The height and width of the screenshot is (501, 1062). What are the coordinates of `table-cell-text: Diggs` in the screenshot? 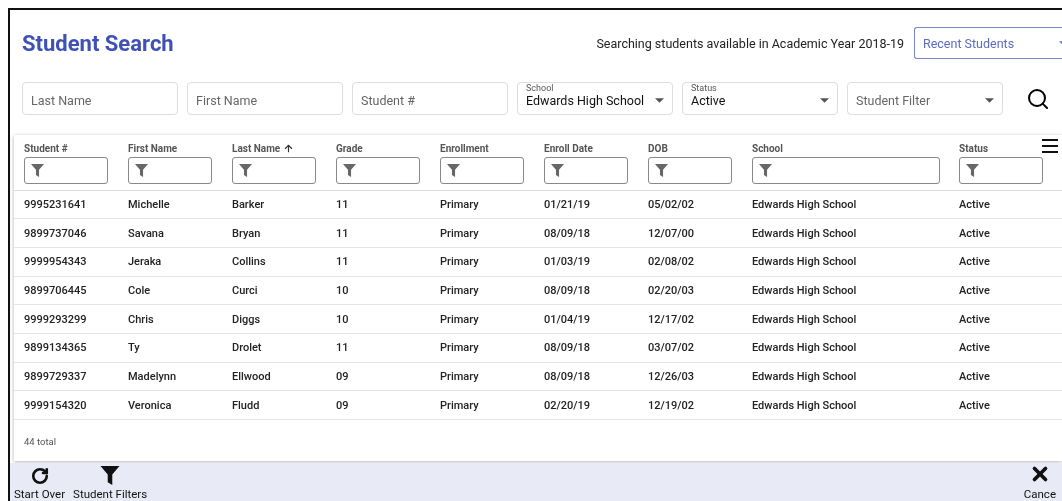 It's located at (247, 319).